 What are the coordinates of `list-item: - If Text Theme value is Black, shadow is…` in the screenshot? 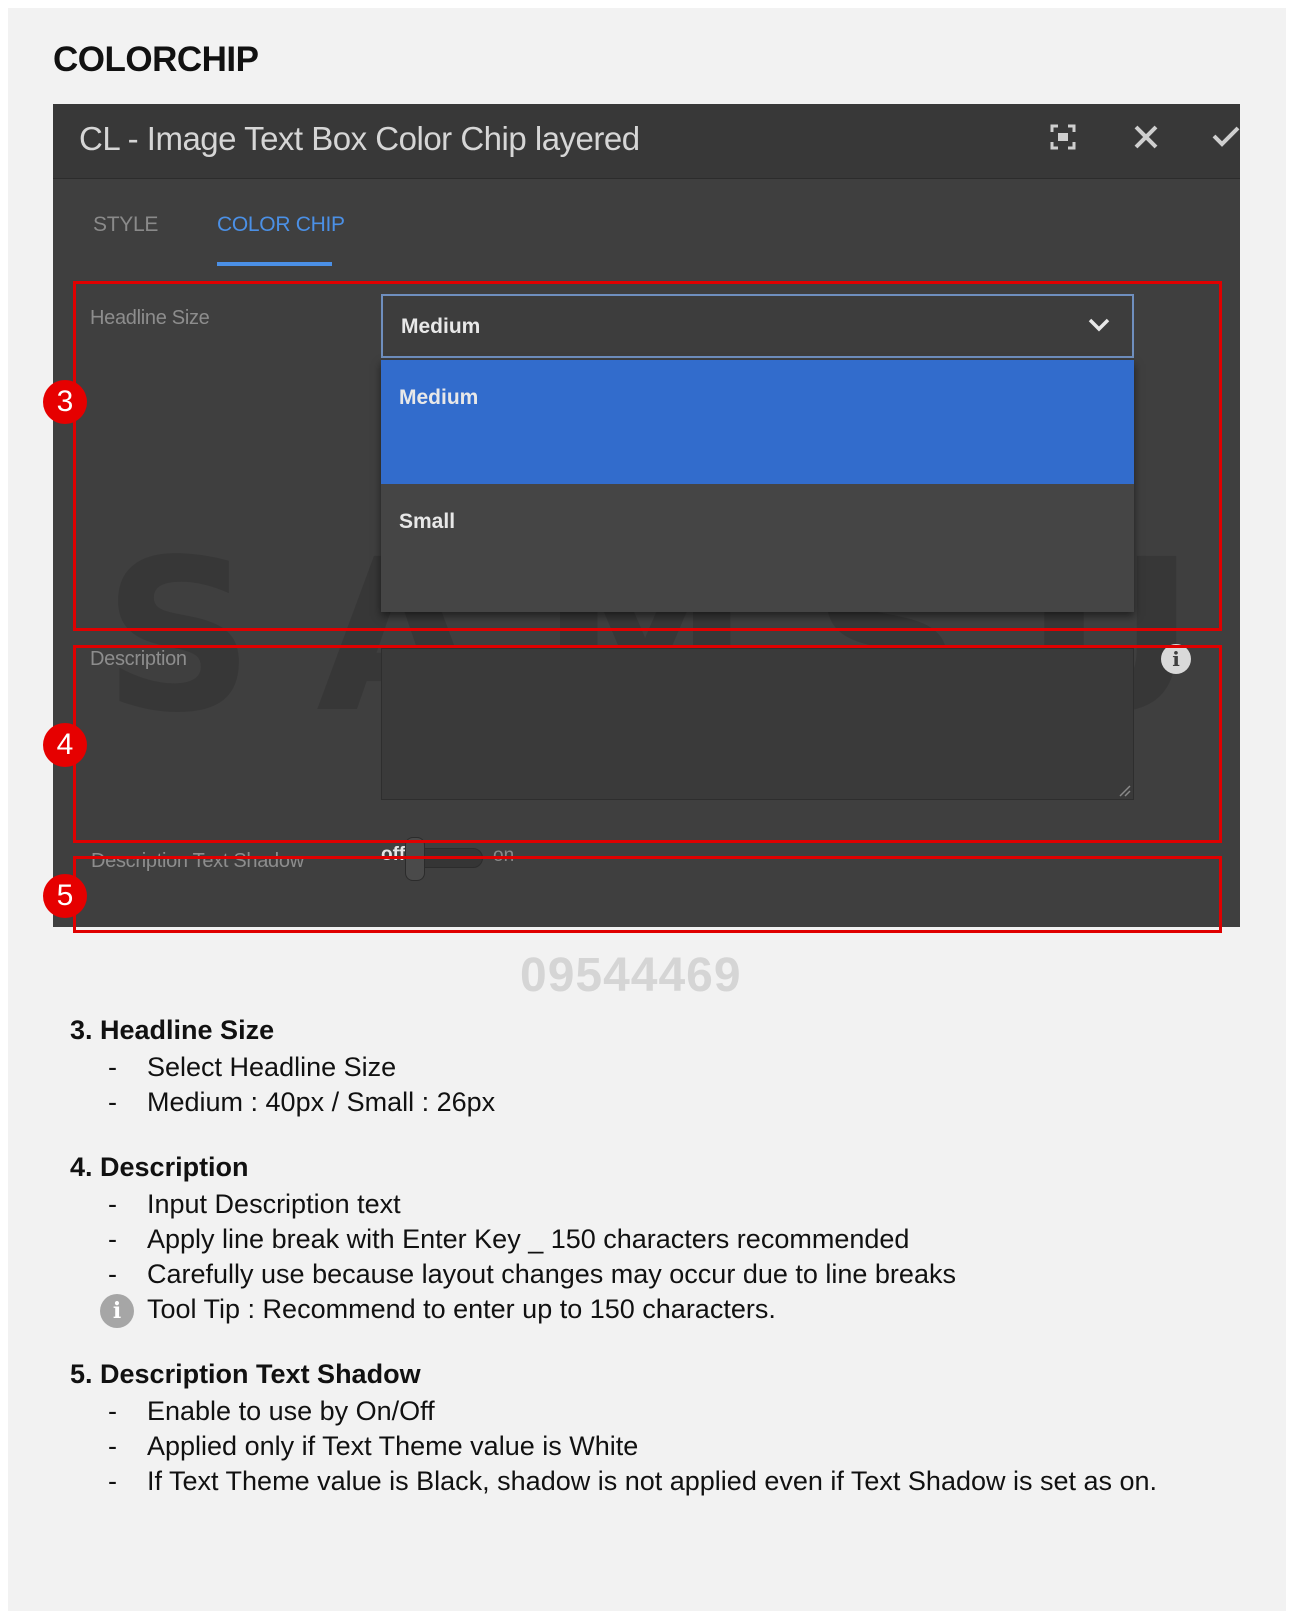 It's located at (633, 1481).